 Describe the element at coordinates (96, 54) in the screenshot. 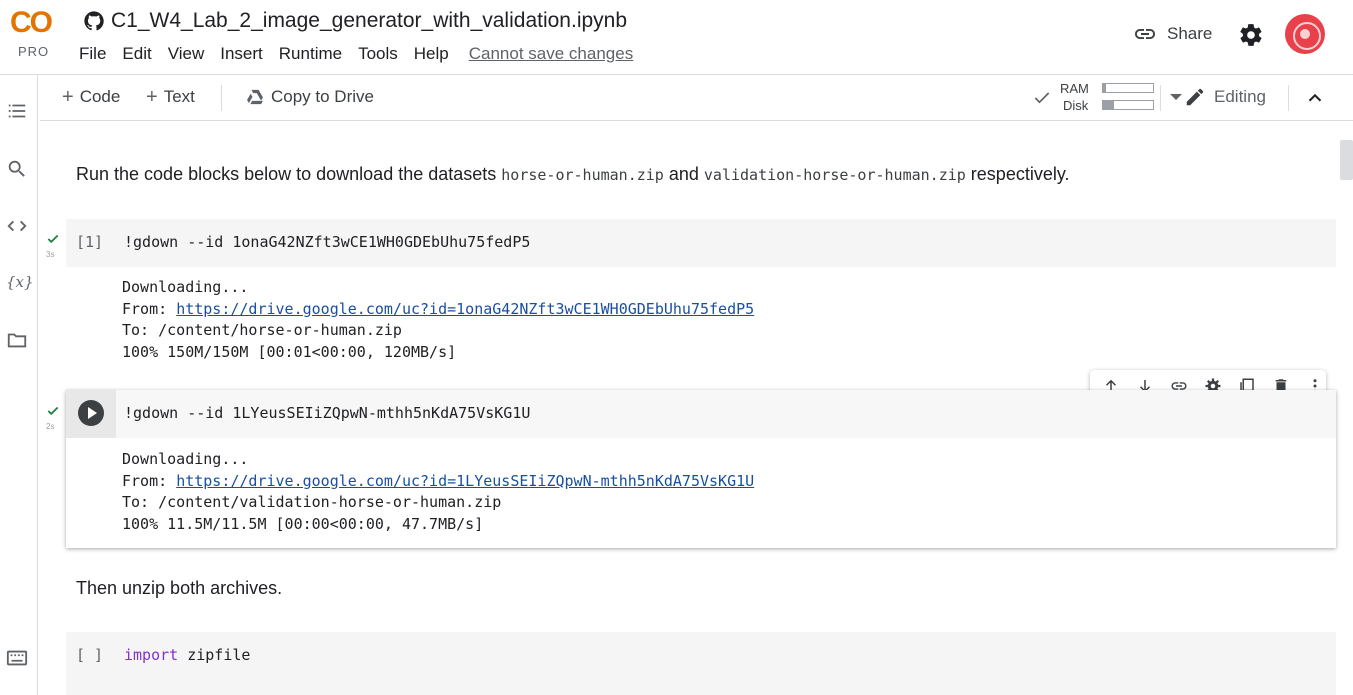

I see `menu-file: File` at that location.